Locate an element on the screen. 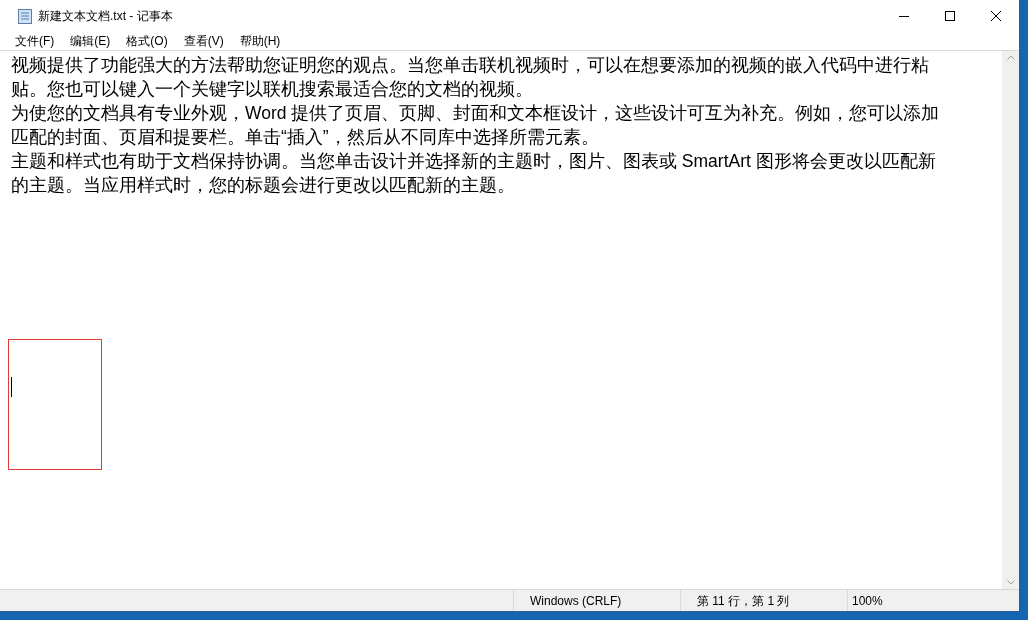 The width and height of the screenshot is (1028, 620). scroll-down-icon is located at coordinates (1010, 582).